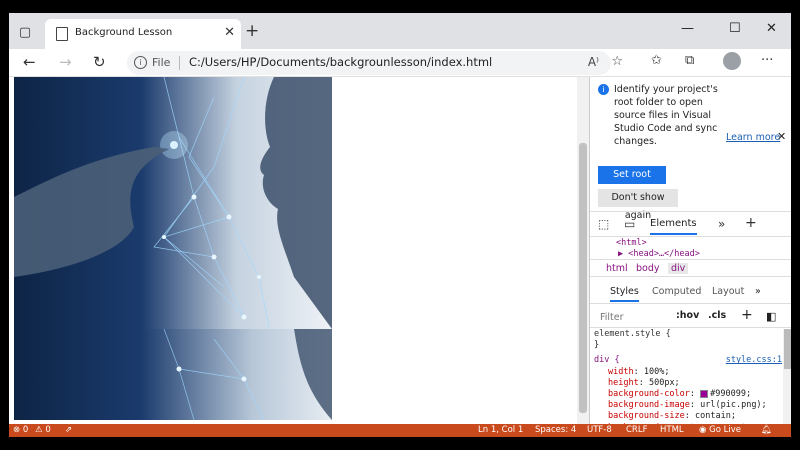 The height and width of the screenshot is (450, 800). What do you see at coordinates (721, 224) in the screenshot?
I see `more-tabs-icon: »` at bounding box center [721, 224].